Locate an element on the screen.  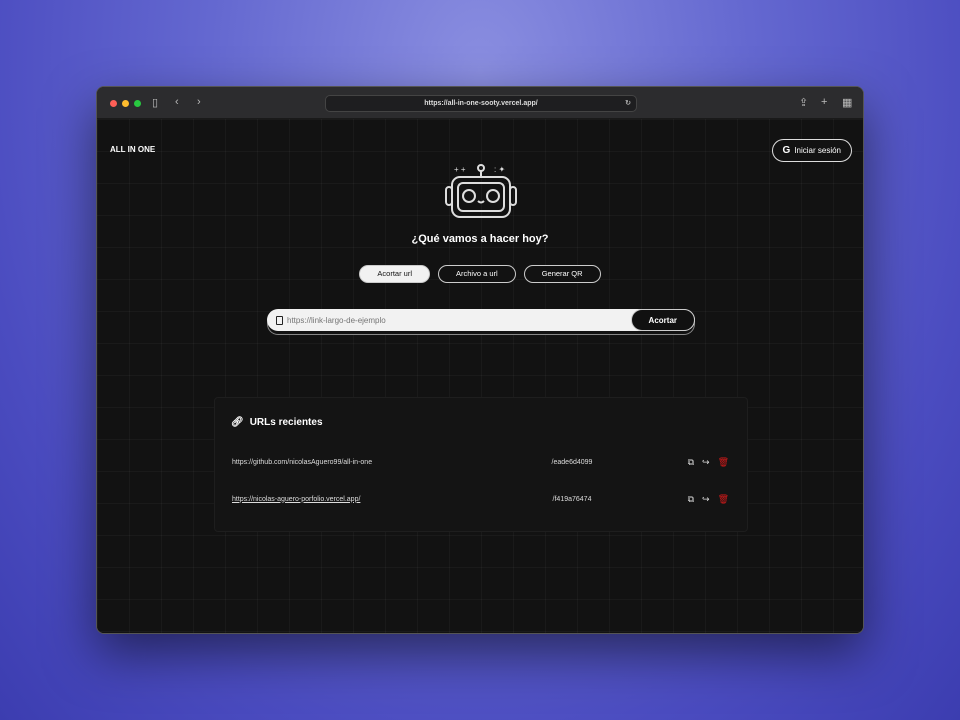
minimize-window-button is located at coordinates (125, 103).